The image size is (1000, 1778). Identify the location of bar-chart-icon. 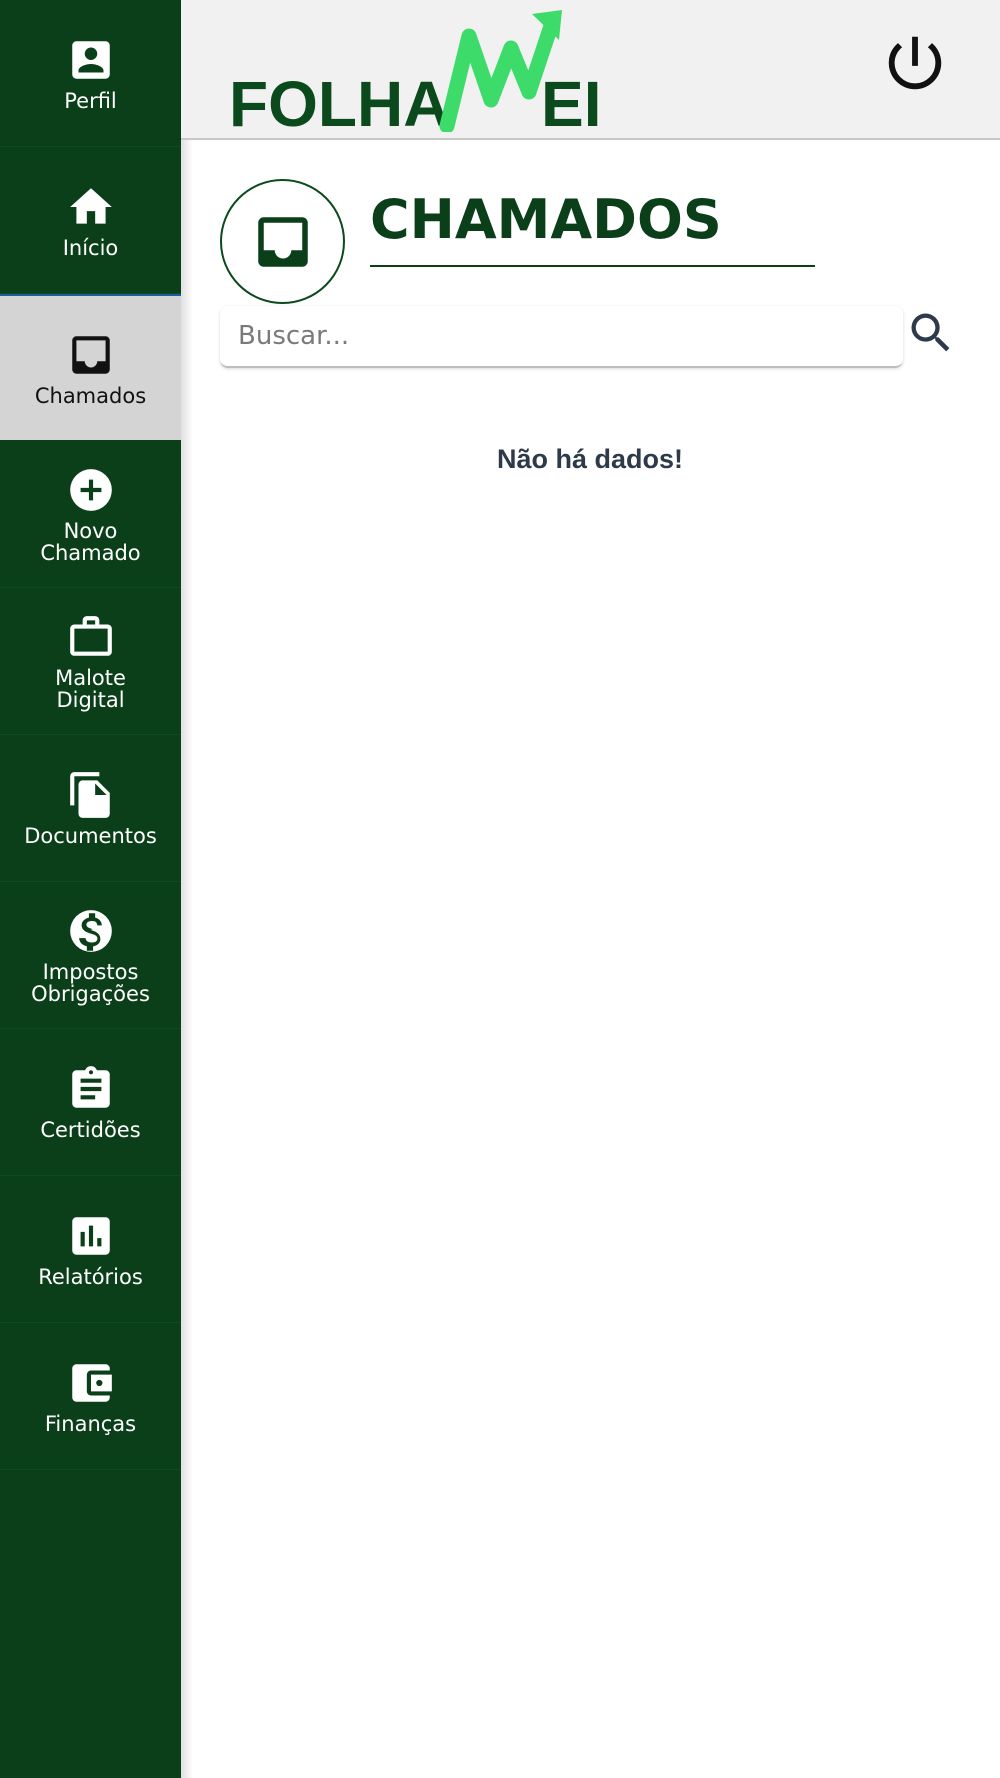
(91, 1236).